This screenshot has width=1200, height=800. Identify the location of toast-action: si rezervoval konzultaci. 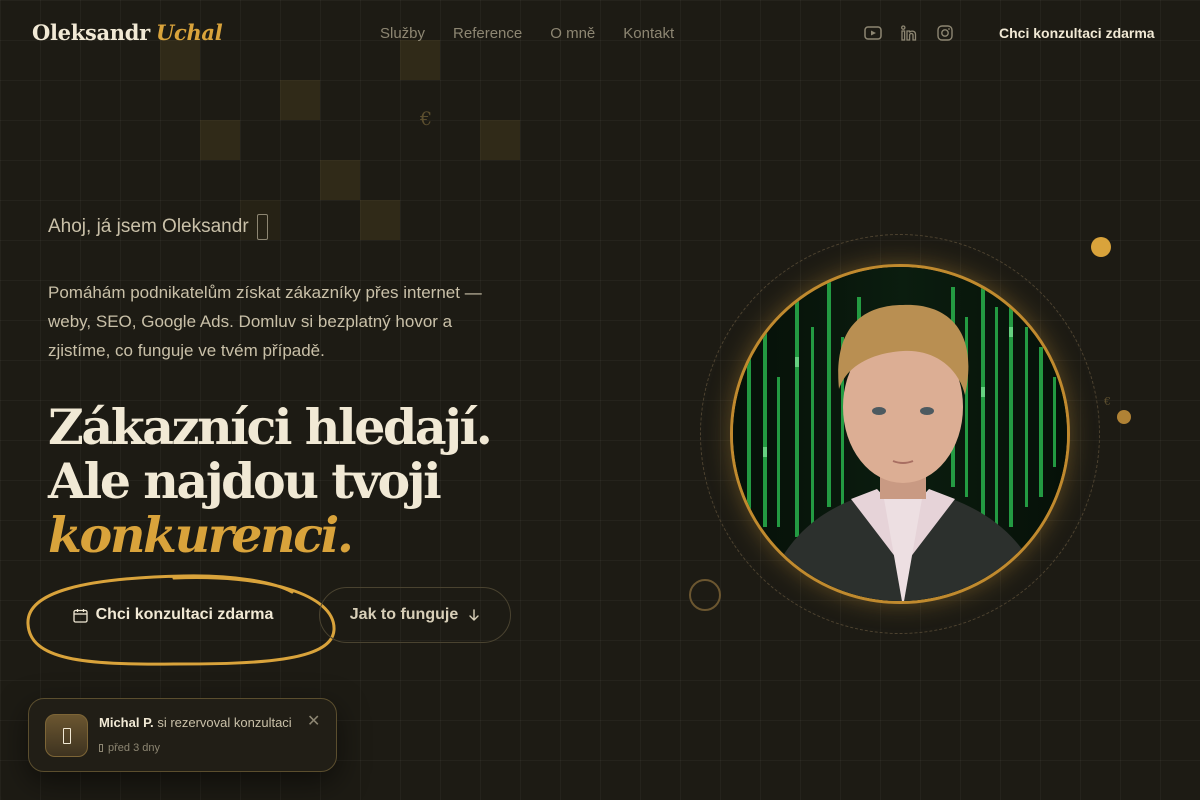
(224, 722).